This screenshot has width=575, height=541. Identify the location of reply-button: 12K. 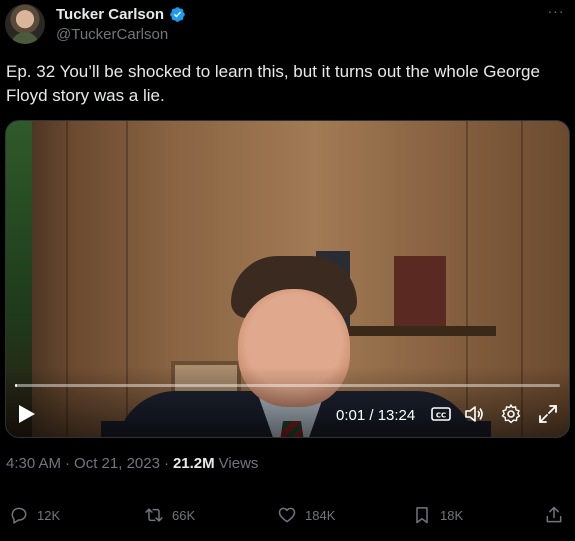
(34, 515).